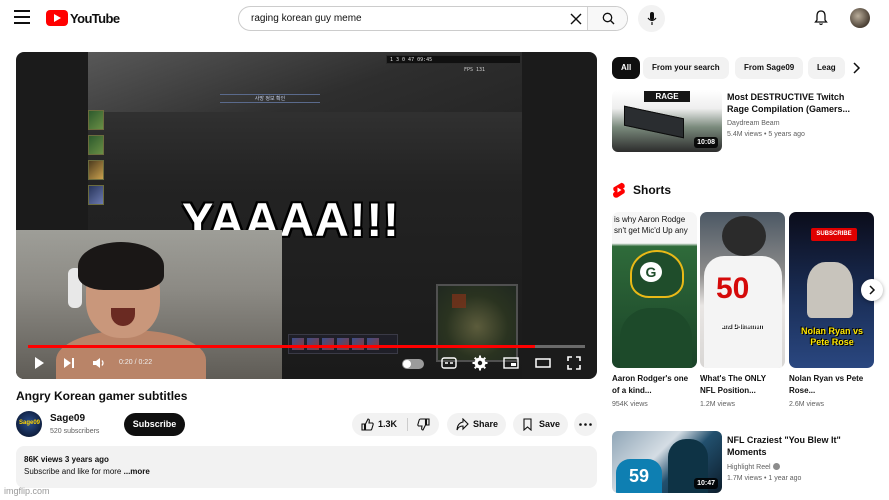  Describe the element at coordinates (718, 404) in the screenshot. I see `short-views-2: 1.2M views` at that location.